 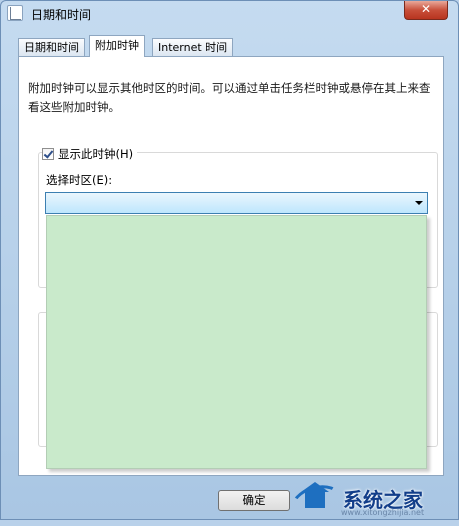 I want to click on show-clock1-checkbox, so click(x=48, y=154).